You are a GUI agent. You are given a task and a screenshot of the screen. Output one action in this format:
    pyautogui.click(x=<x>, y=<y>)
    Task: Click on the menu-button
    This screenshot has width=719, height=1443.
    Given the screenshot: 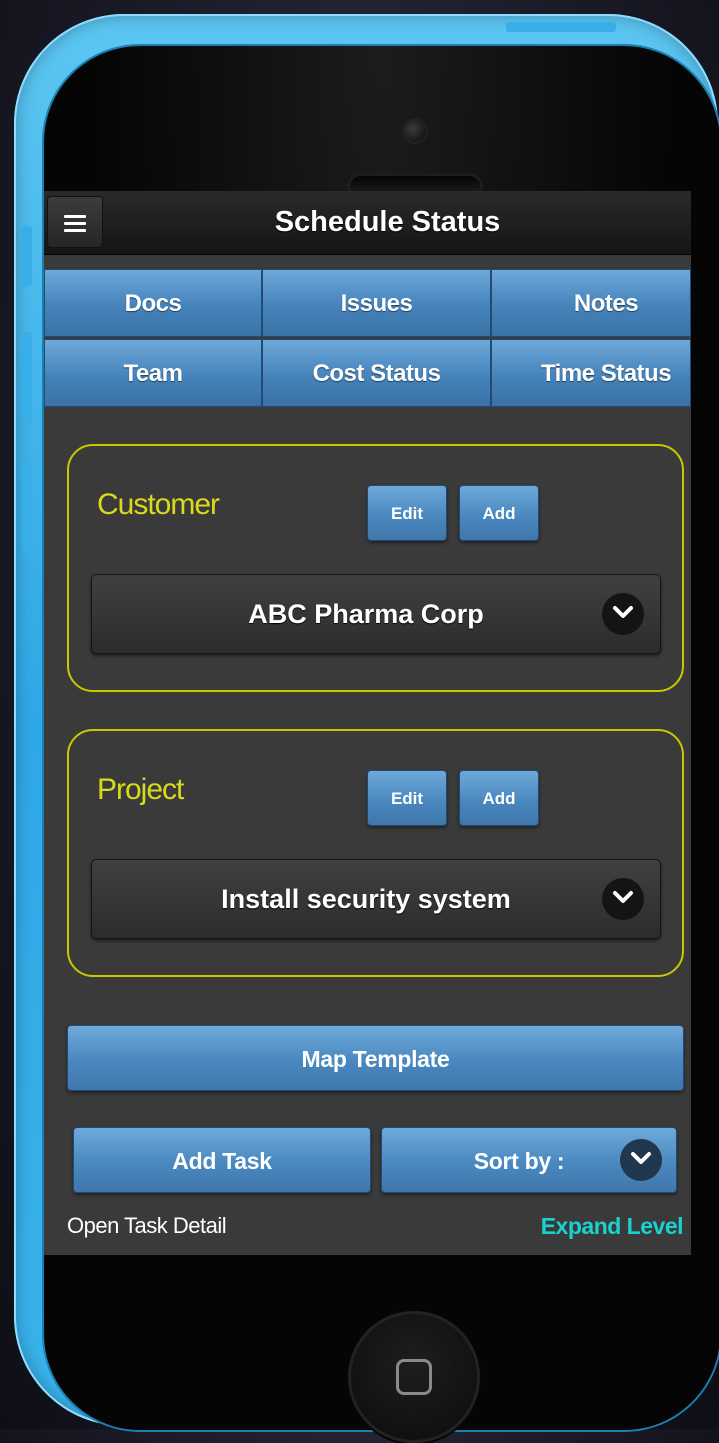 What is the action you would take?
    pyautogui.click(x=75, y=222)
    